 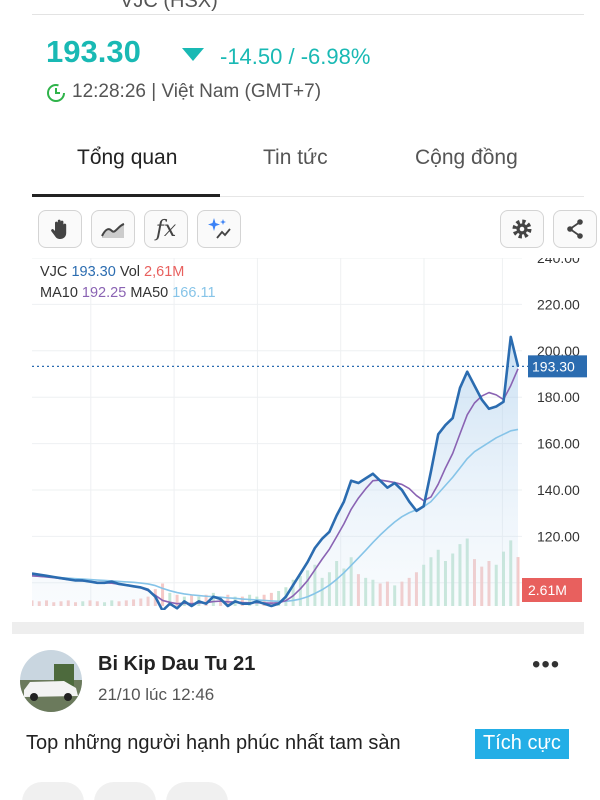 What do you see at coordinates (129, 272) in the screenshot?
I see `legend-vol-label: Vol` at bounding box center [129, 272].